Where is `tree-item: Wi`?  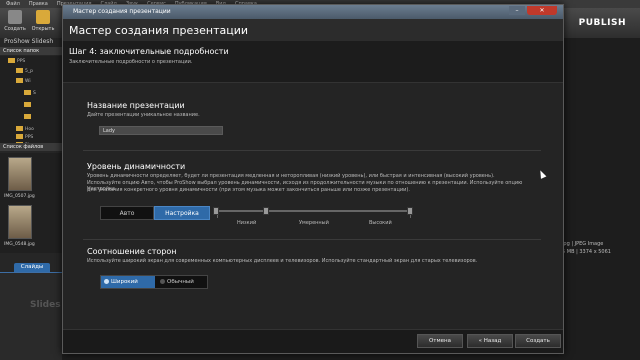 tree-item: Wi is located at coordinates (23, 81).